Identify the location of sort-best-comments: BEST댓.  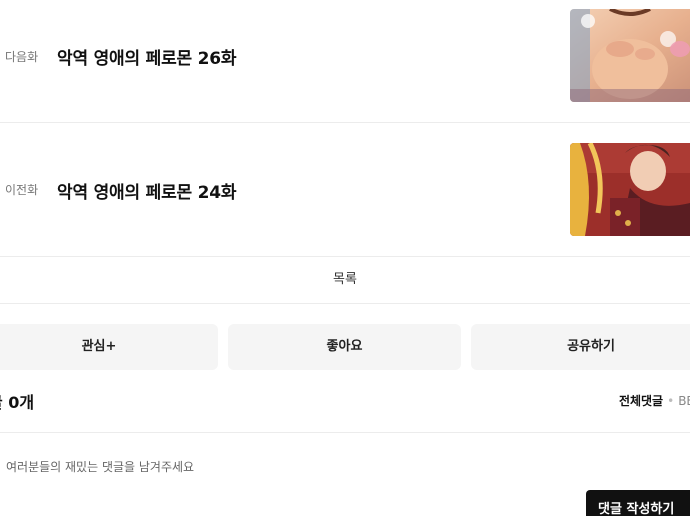
(684, 401).